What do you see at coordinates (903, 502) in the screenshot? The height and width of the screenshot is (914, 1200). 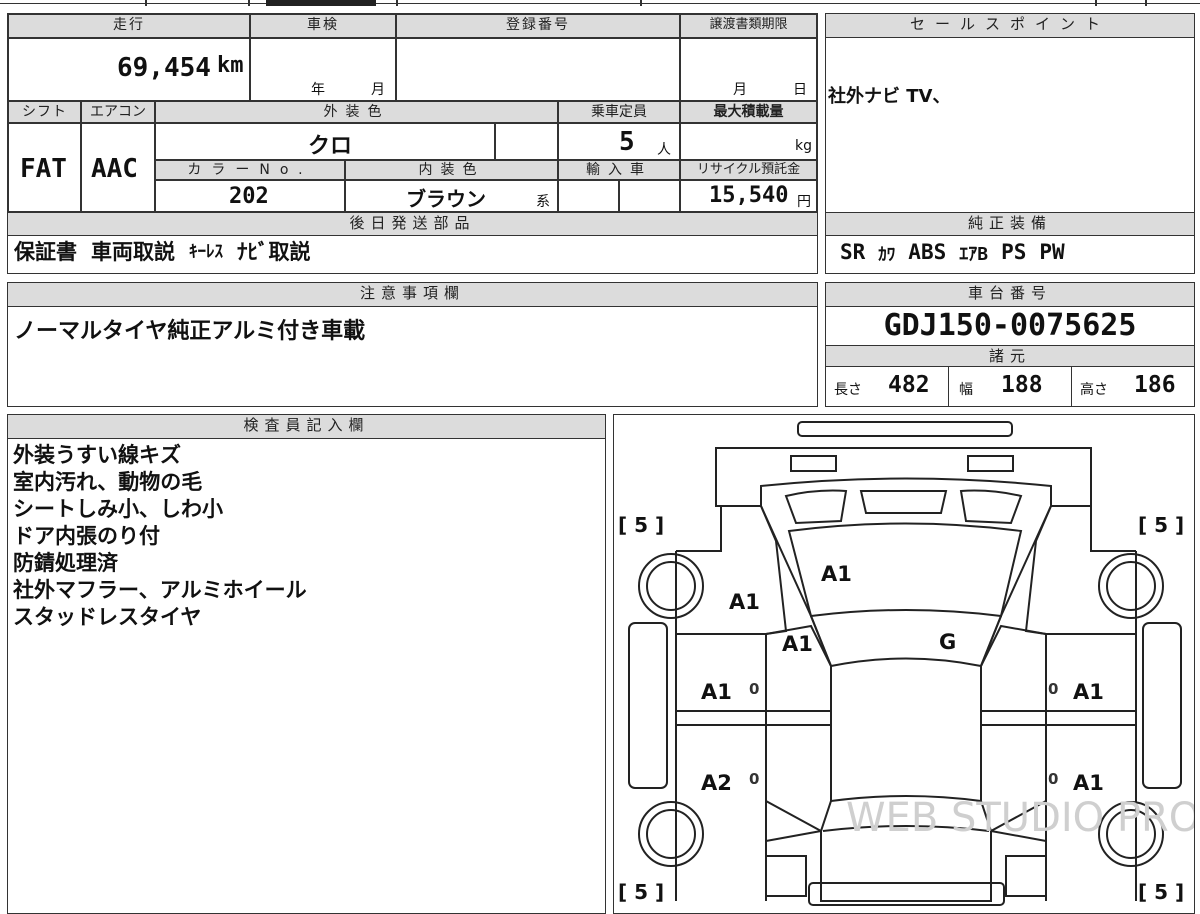 I see `grille-center` at bounding box center [903, 502].